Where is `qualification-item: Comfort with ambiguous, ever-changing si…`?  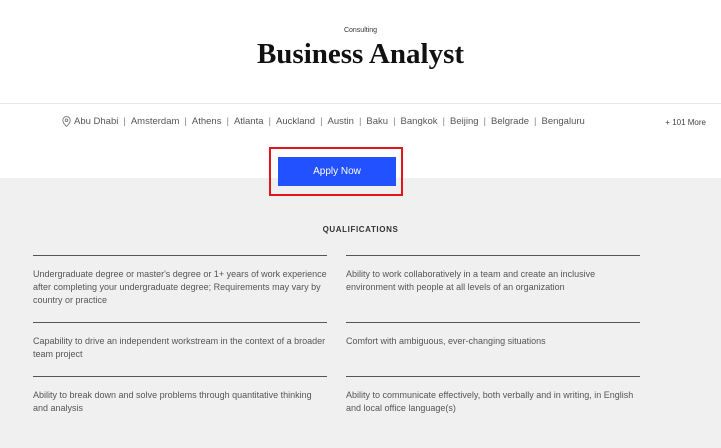
qualification-item: Comfort with ambiguous, ever-changing si… is located at coordinates (493, 335).